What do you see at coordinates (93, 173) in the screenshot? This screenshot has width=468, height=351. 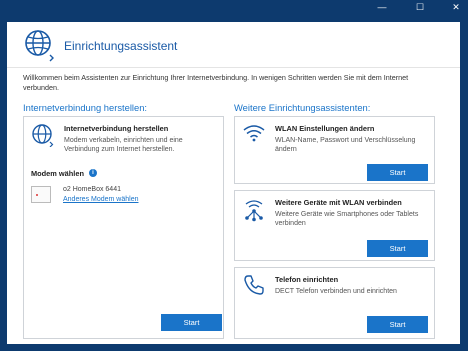 I see `info-icon: i` at bounding box center [93, 173].